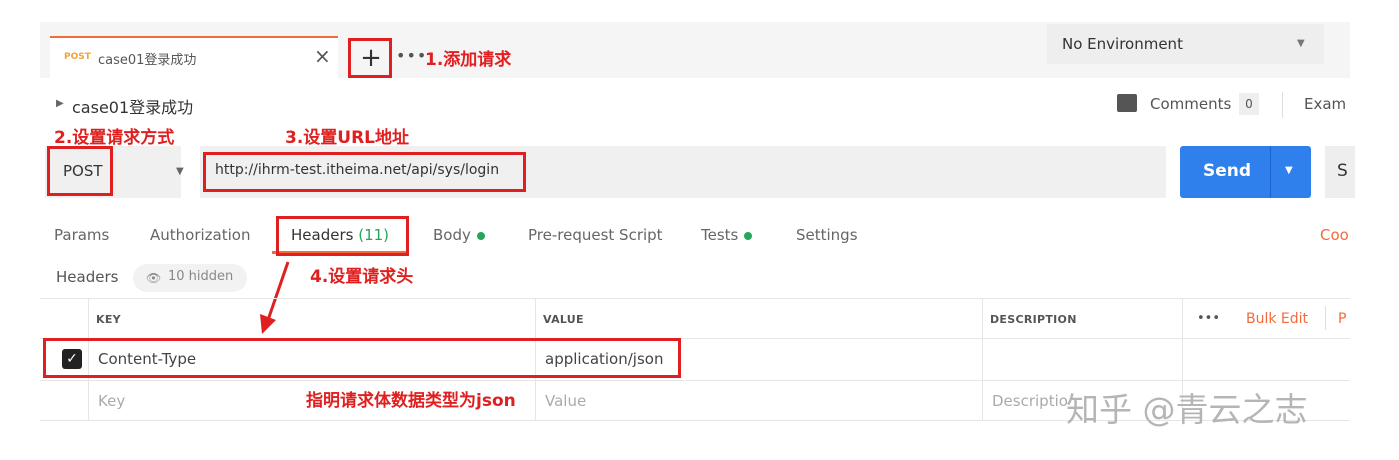 The width and height of the screenshot is (1399, 460). Describe the element at coordinates (1127, 103) in the screenshot. I see `comments-icon` at that location.